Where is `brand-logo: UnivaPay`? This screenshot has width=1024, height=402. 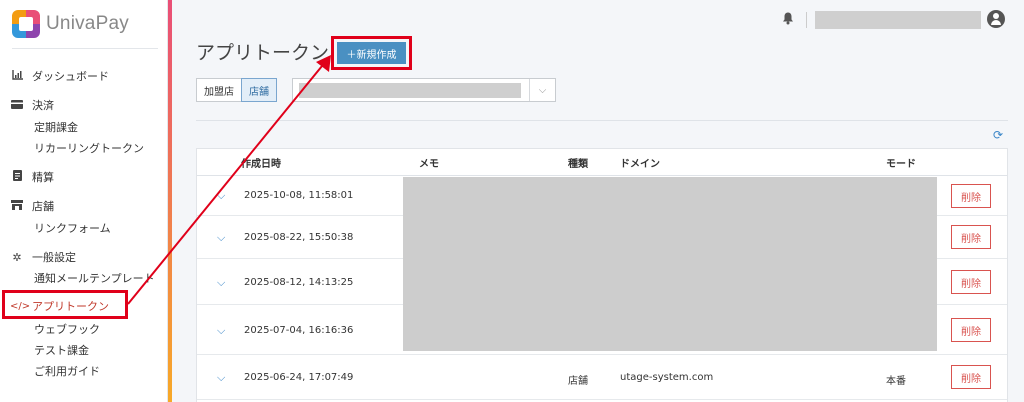
brand-logo: UnivaPay is located at coordinates (70, 24).